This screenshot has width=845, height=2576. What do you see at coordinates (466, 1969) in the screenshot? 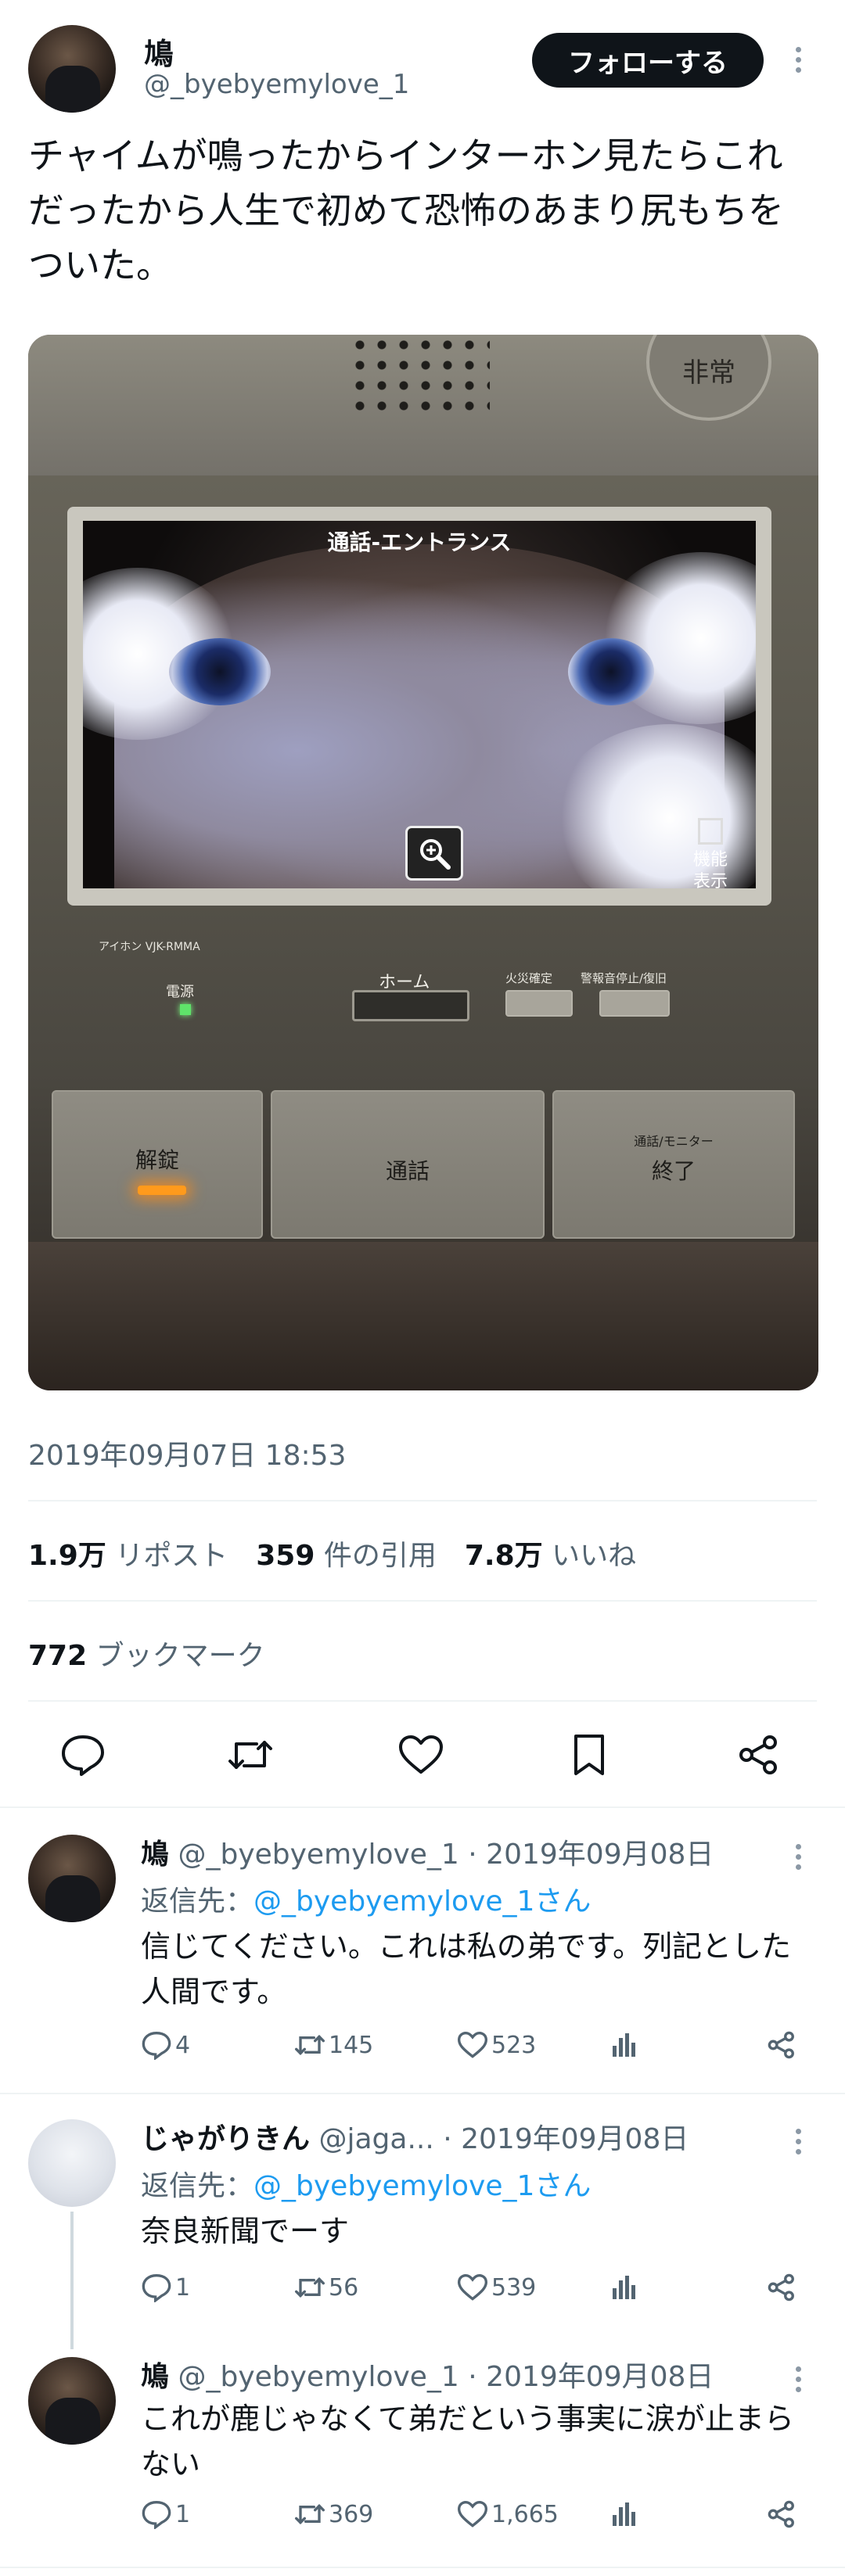
I see `reply-text: 信じてください。これは私の弟です。列記とした人間です。` at bounding box center [466, 1969].